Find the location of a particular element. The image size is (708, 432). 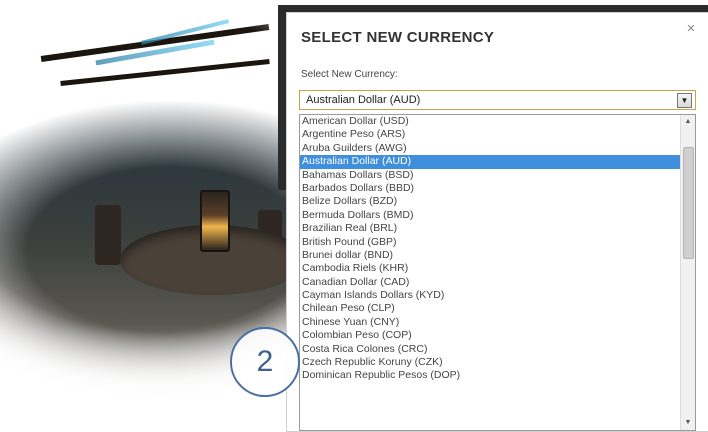

currency-option: Belize Dollars (BZD) is located at coordinates (497, 201).